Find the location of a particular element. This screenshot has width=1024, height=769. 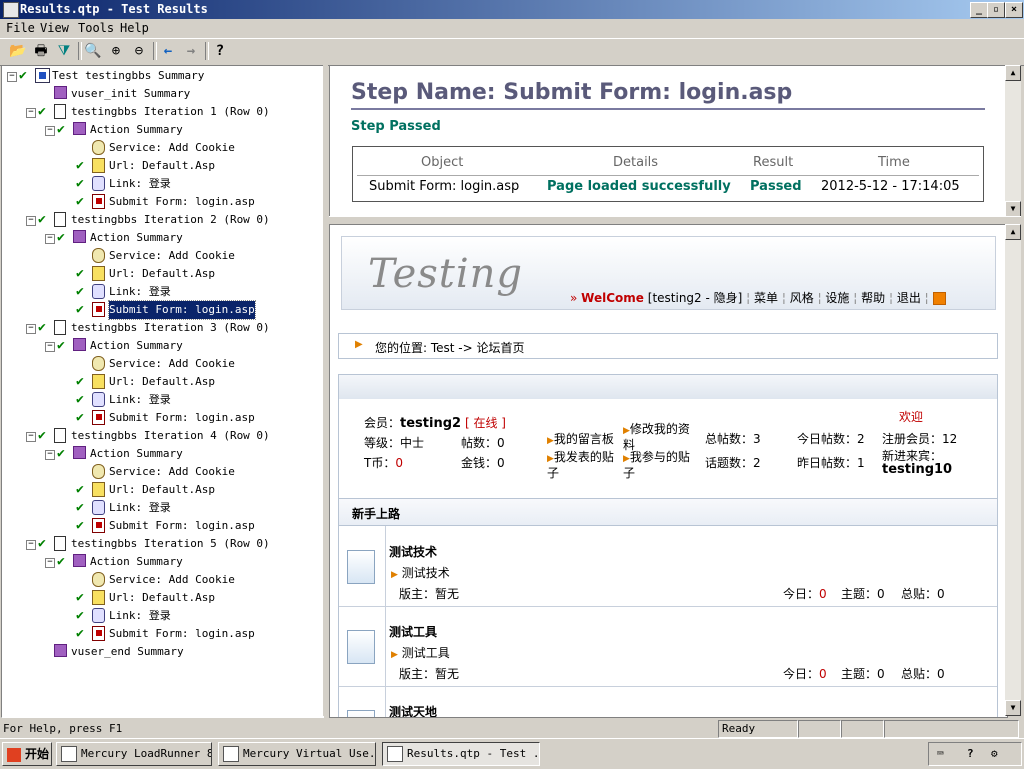

subforum-link: ▶ 测试技术 is located at coordinates (420, 572).